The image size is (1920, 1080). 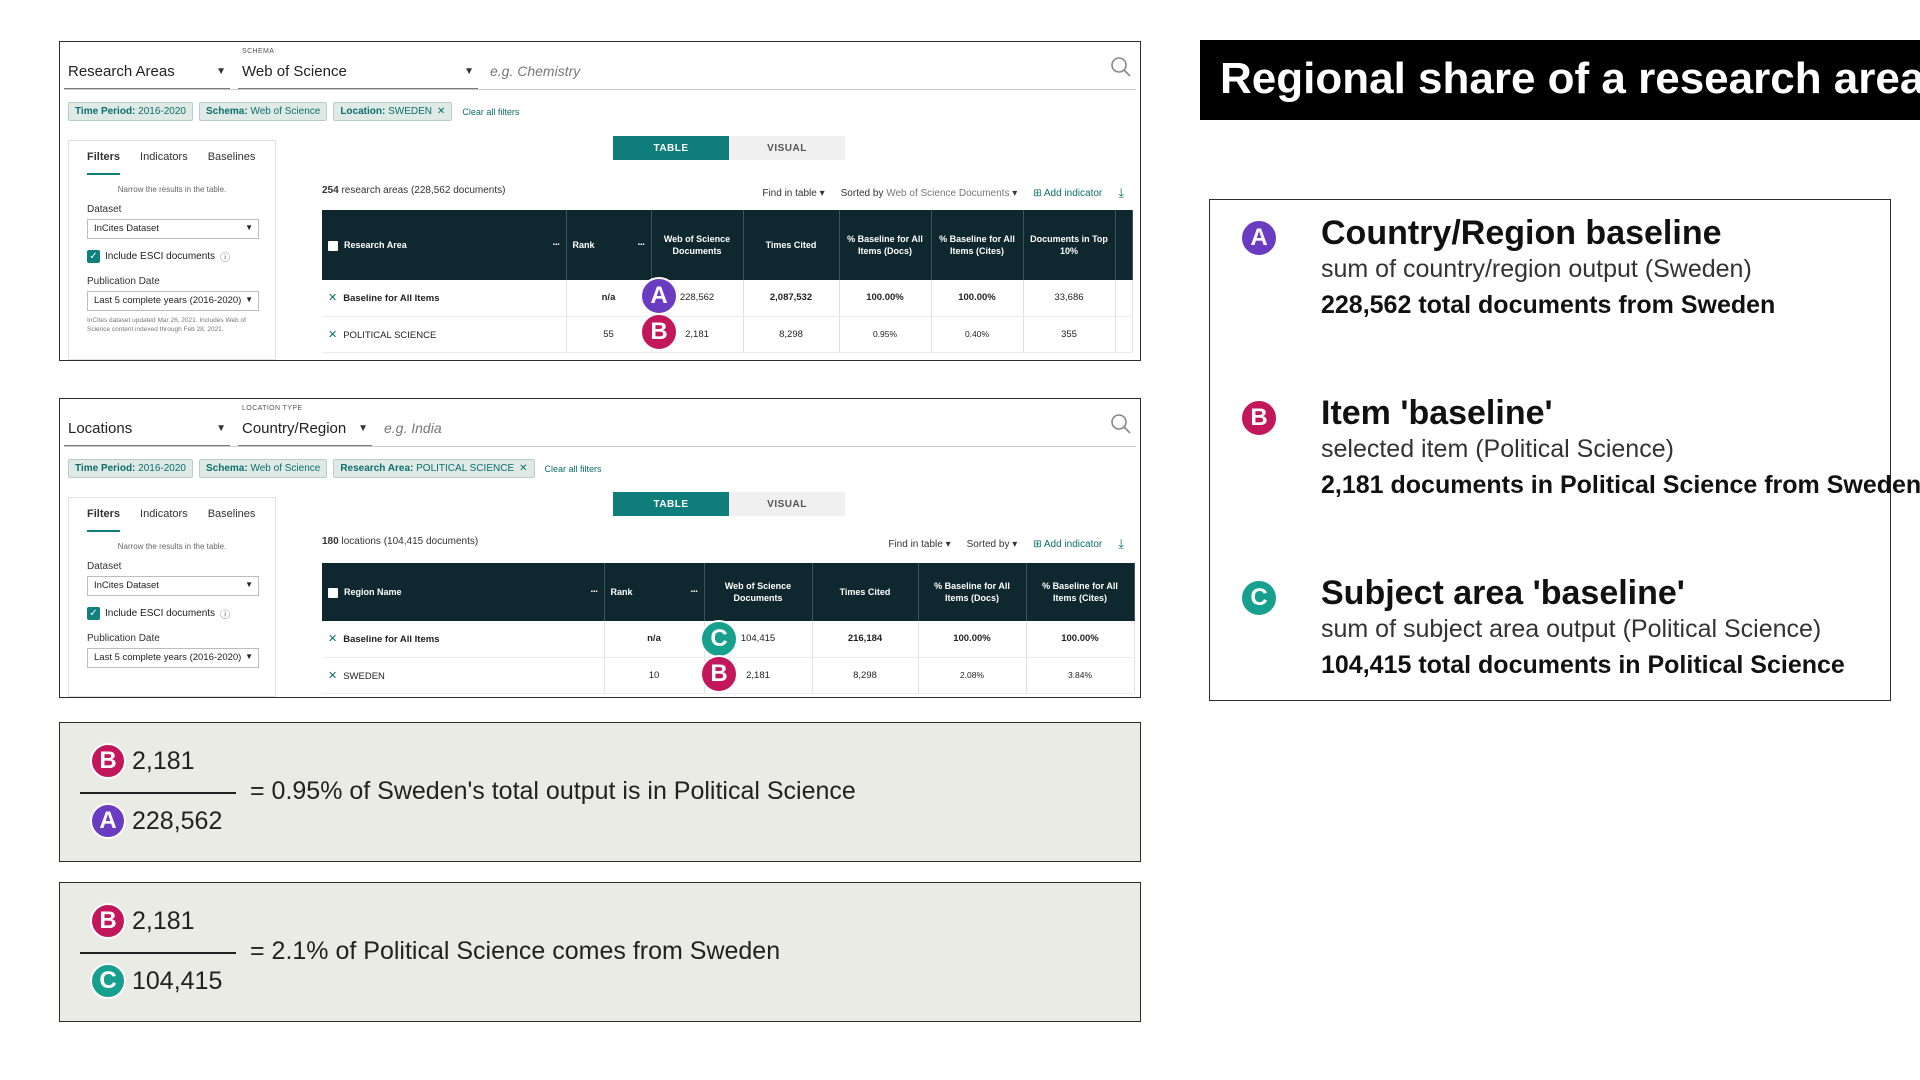 What do you see at coordinates (393, 111) in the screenshot?
I see `chip-location: Location: SWEDEN ✕` at bounding box center [393, 111].